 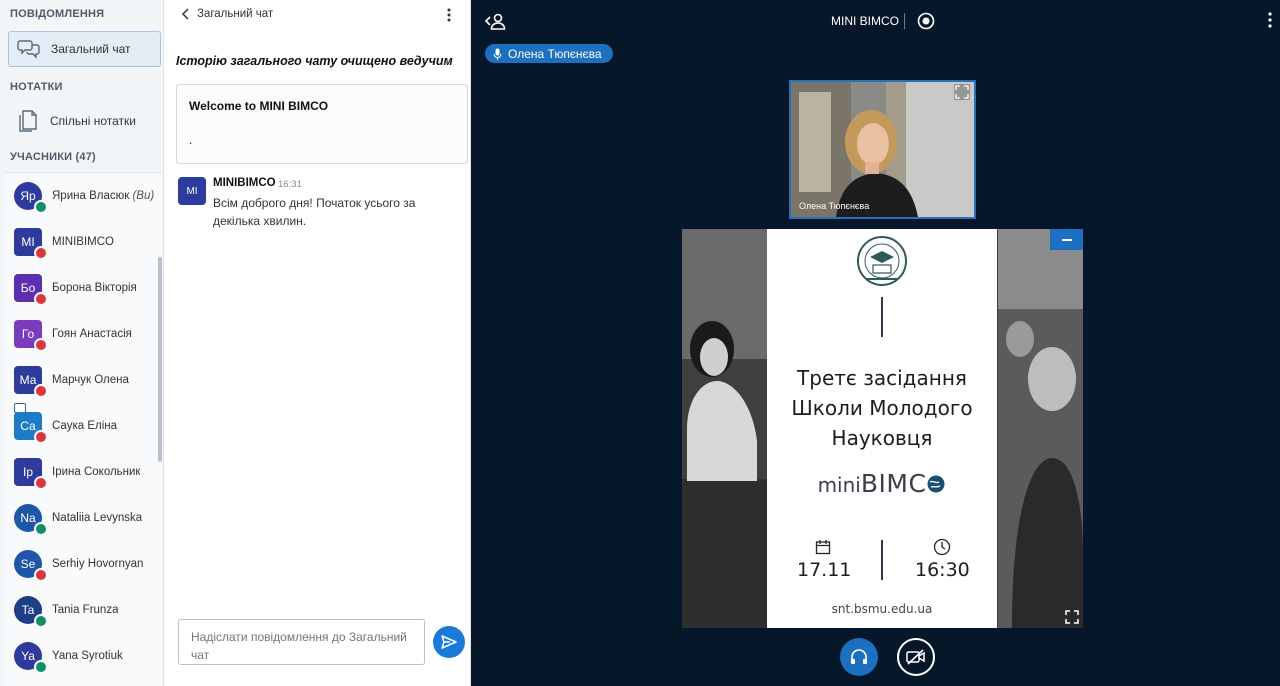 I want to click on clock-icon, so click(x=942, y=547).